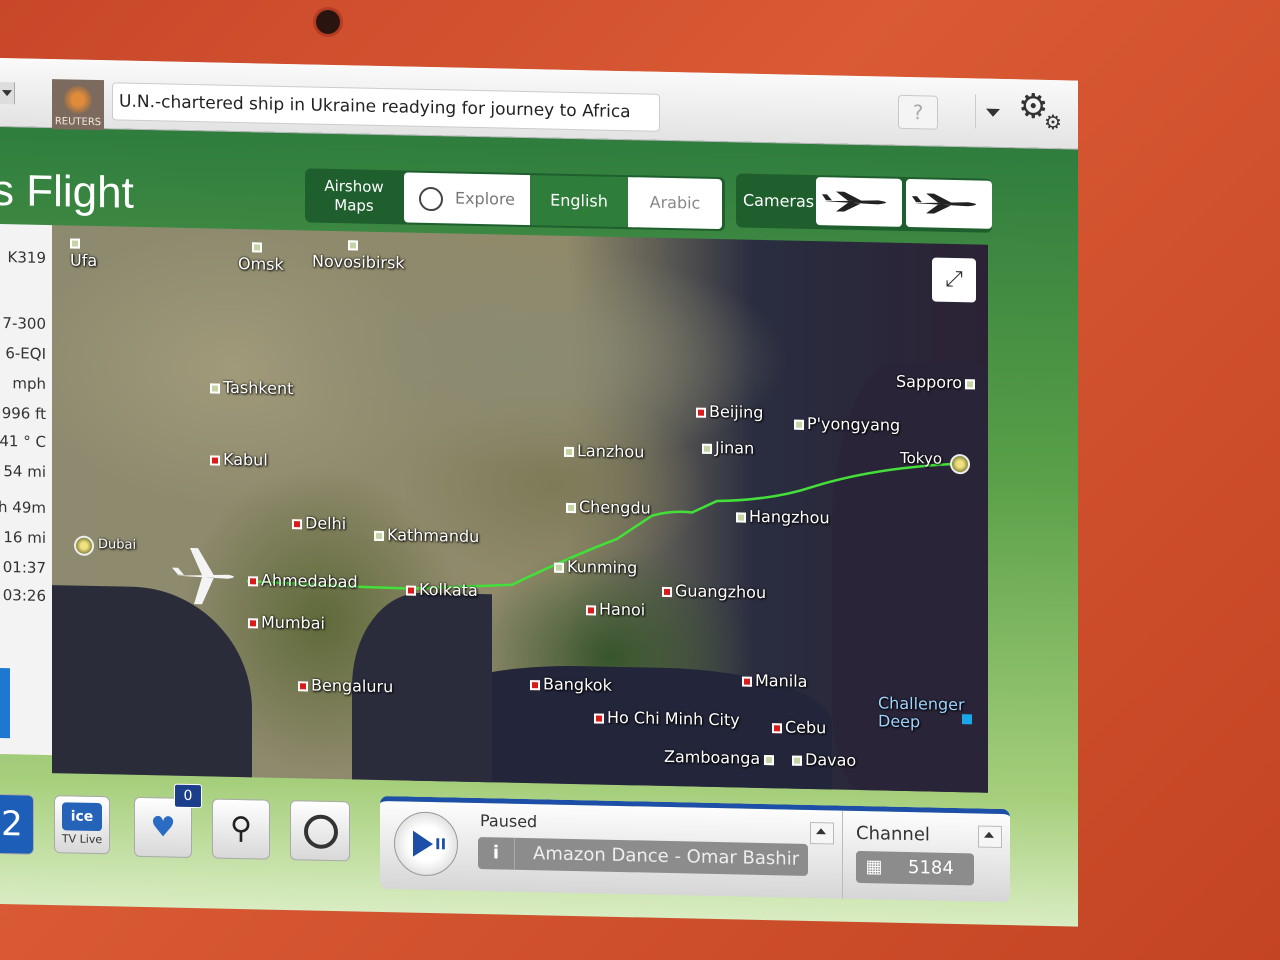 The width and height of the screenshot is (1280, 960). I want to click on channel-number: 5184, so click(931, 868).